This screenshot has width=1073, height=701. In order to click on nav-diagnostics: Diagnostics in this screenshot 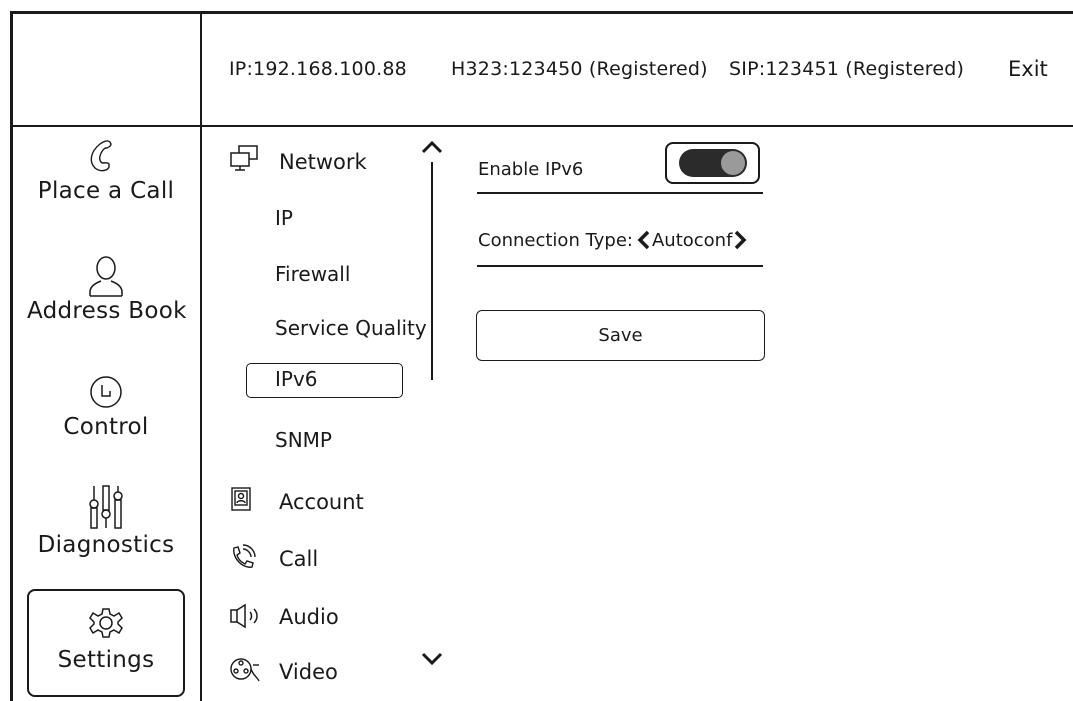, I will do `click(106, 521)`.